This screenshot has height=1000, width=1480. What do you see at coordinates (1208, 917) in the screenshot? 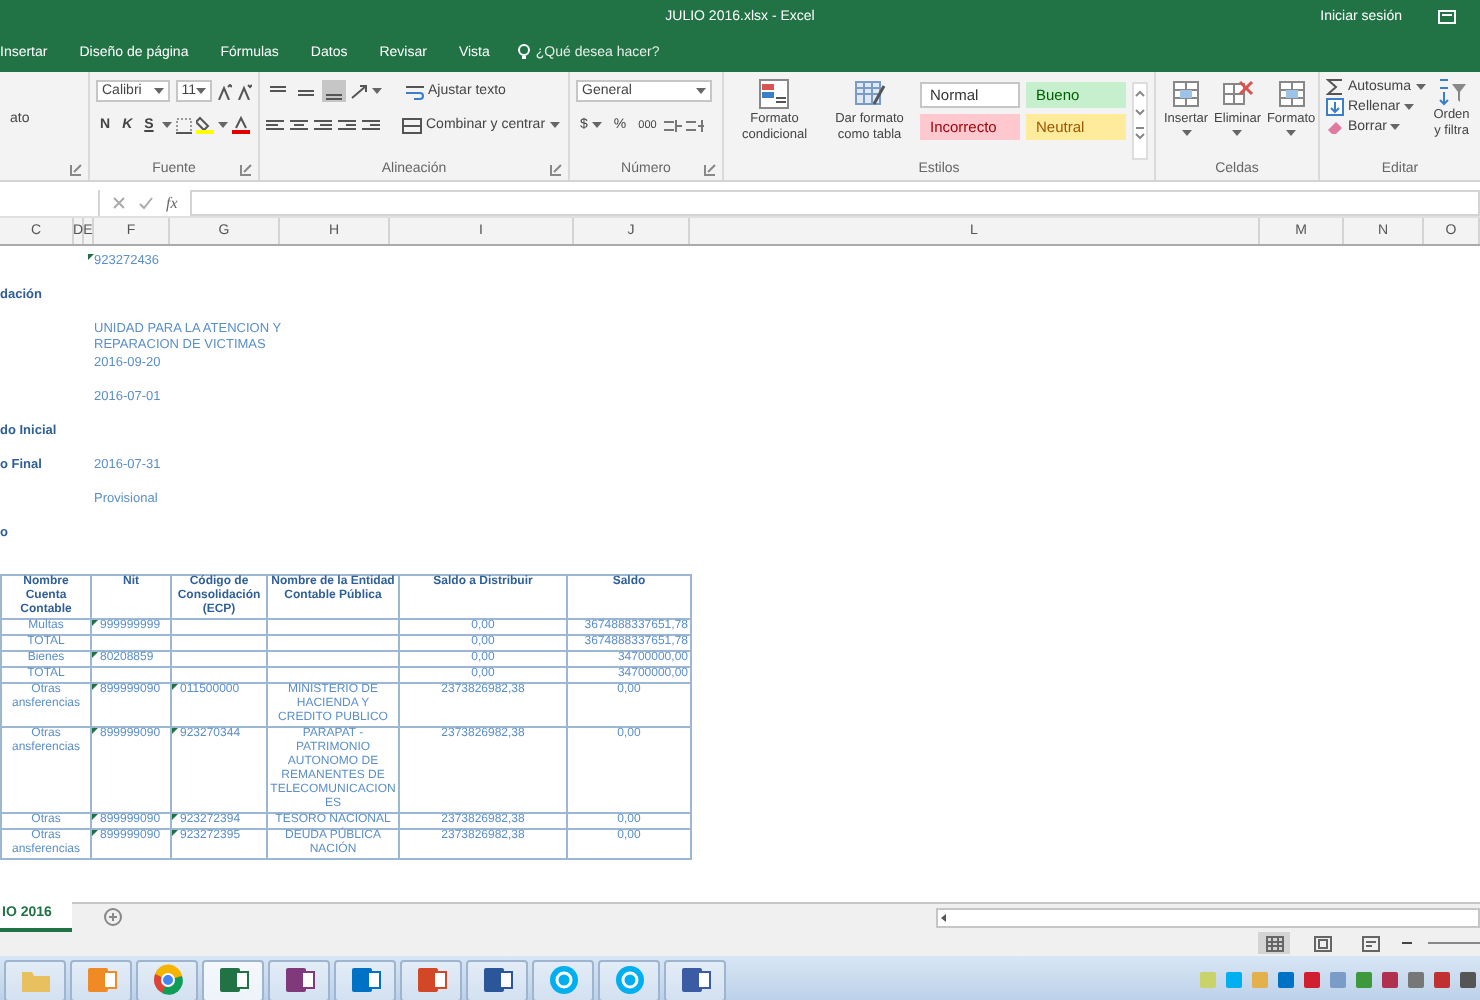
I see `horizontal-scrollbar` at bounding box center [1208, 917].